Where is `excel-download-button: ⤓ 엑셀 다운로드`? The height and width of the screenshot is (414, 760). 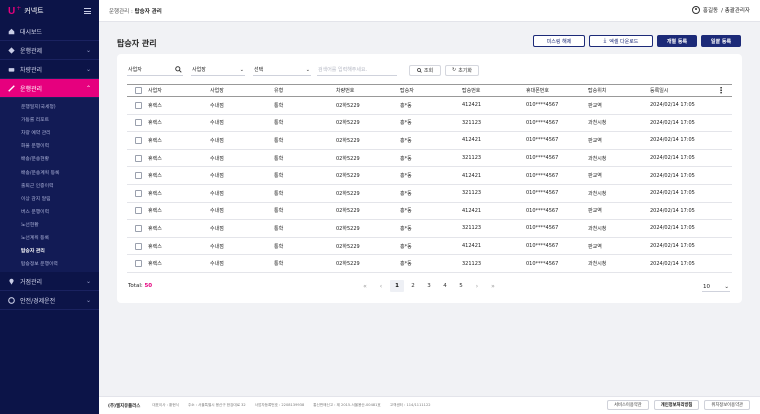
excel-download-button: ⤓ 엑셀 다운로드 is located at coordinates (621, 41).